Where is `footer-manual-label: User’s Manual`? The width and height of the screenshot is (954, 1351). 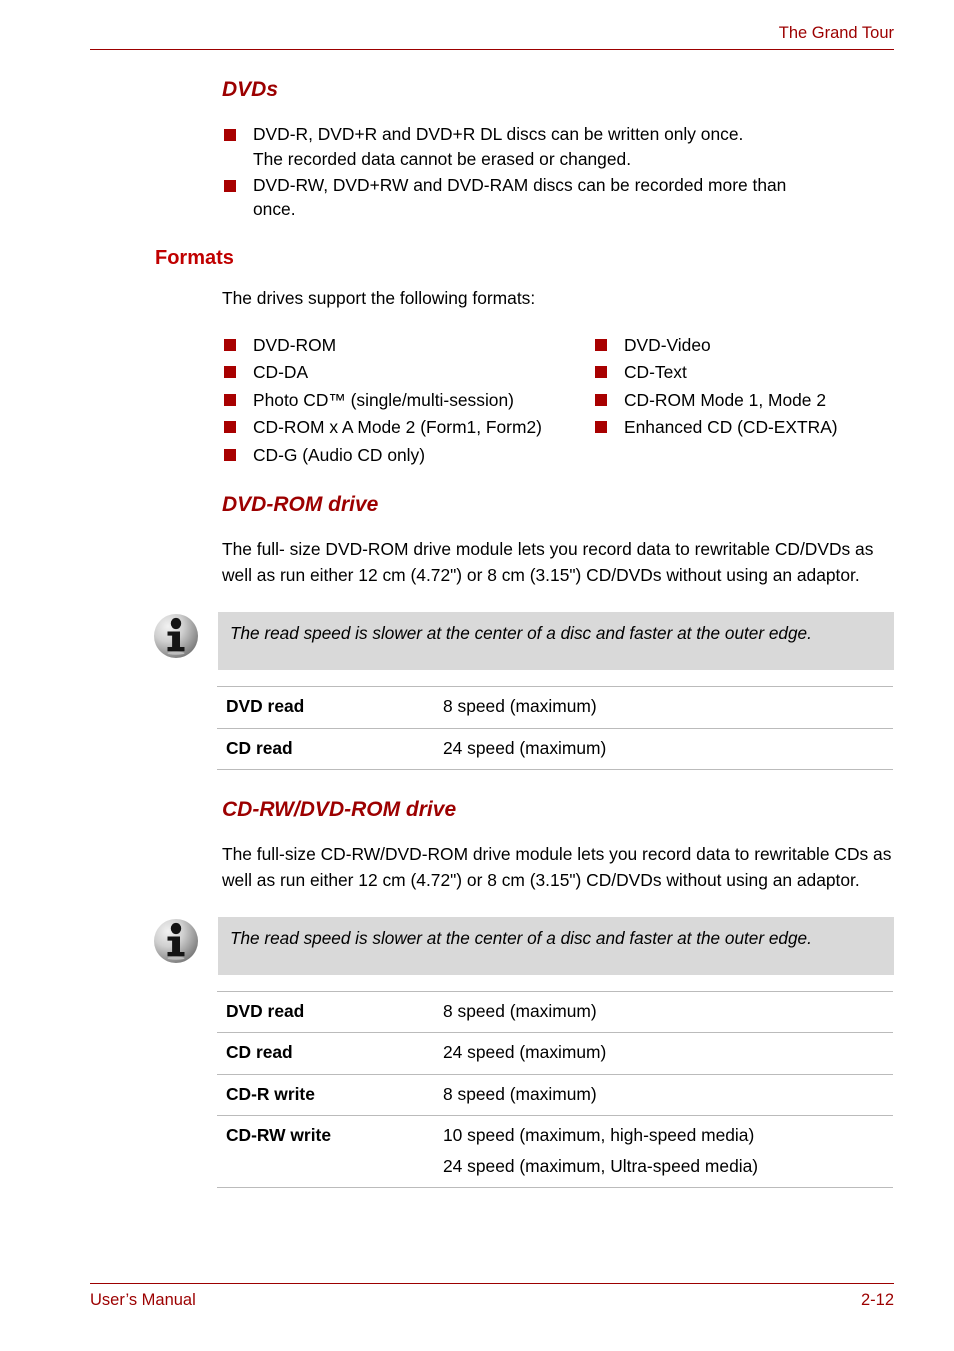
footer-manual-label: User’s Manual is located at coordinates (143, 1300).